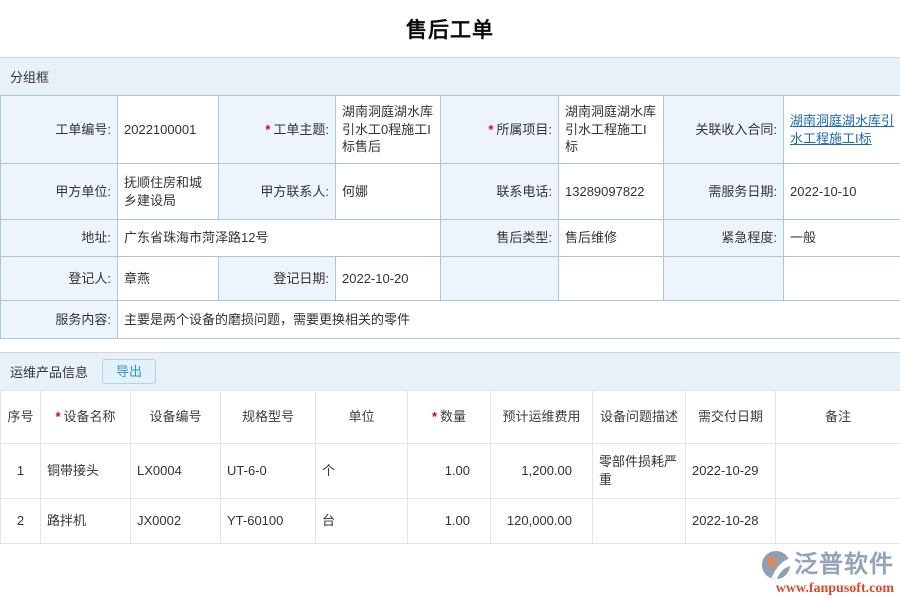 The width and height of the screenshot is (900, 600). What do you see at coordinates (20, 471) in the screenshot?
I see `cell-seq: 1` at bounding box center [20, 471].